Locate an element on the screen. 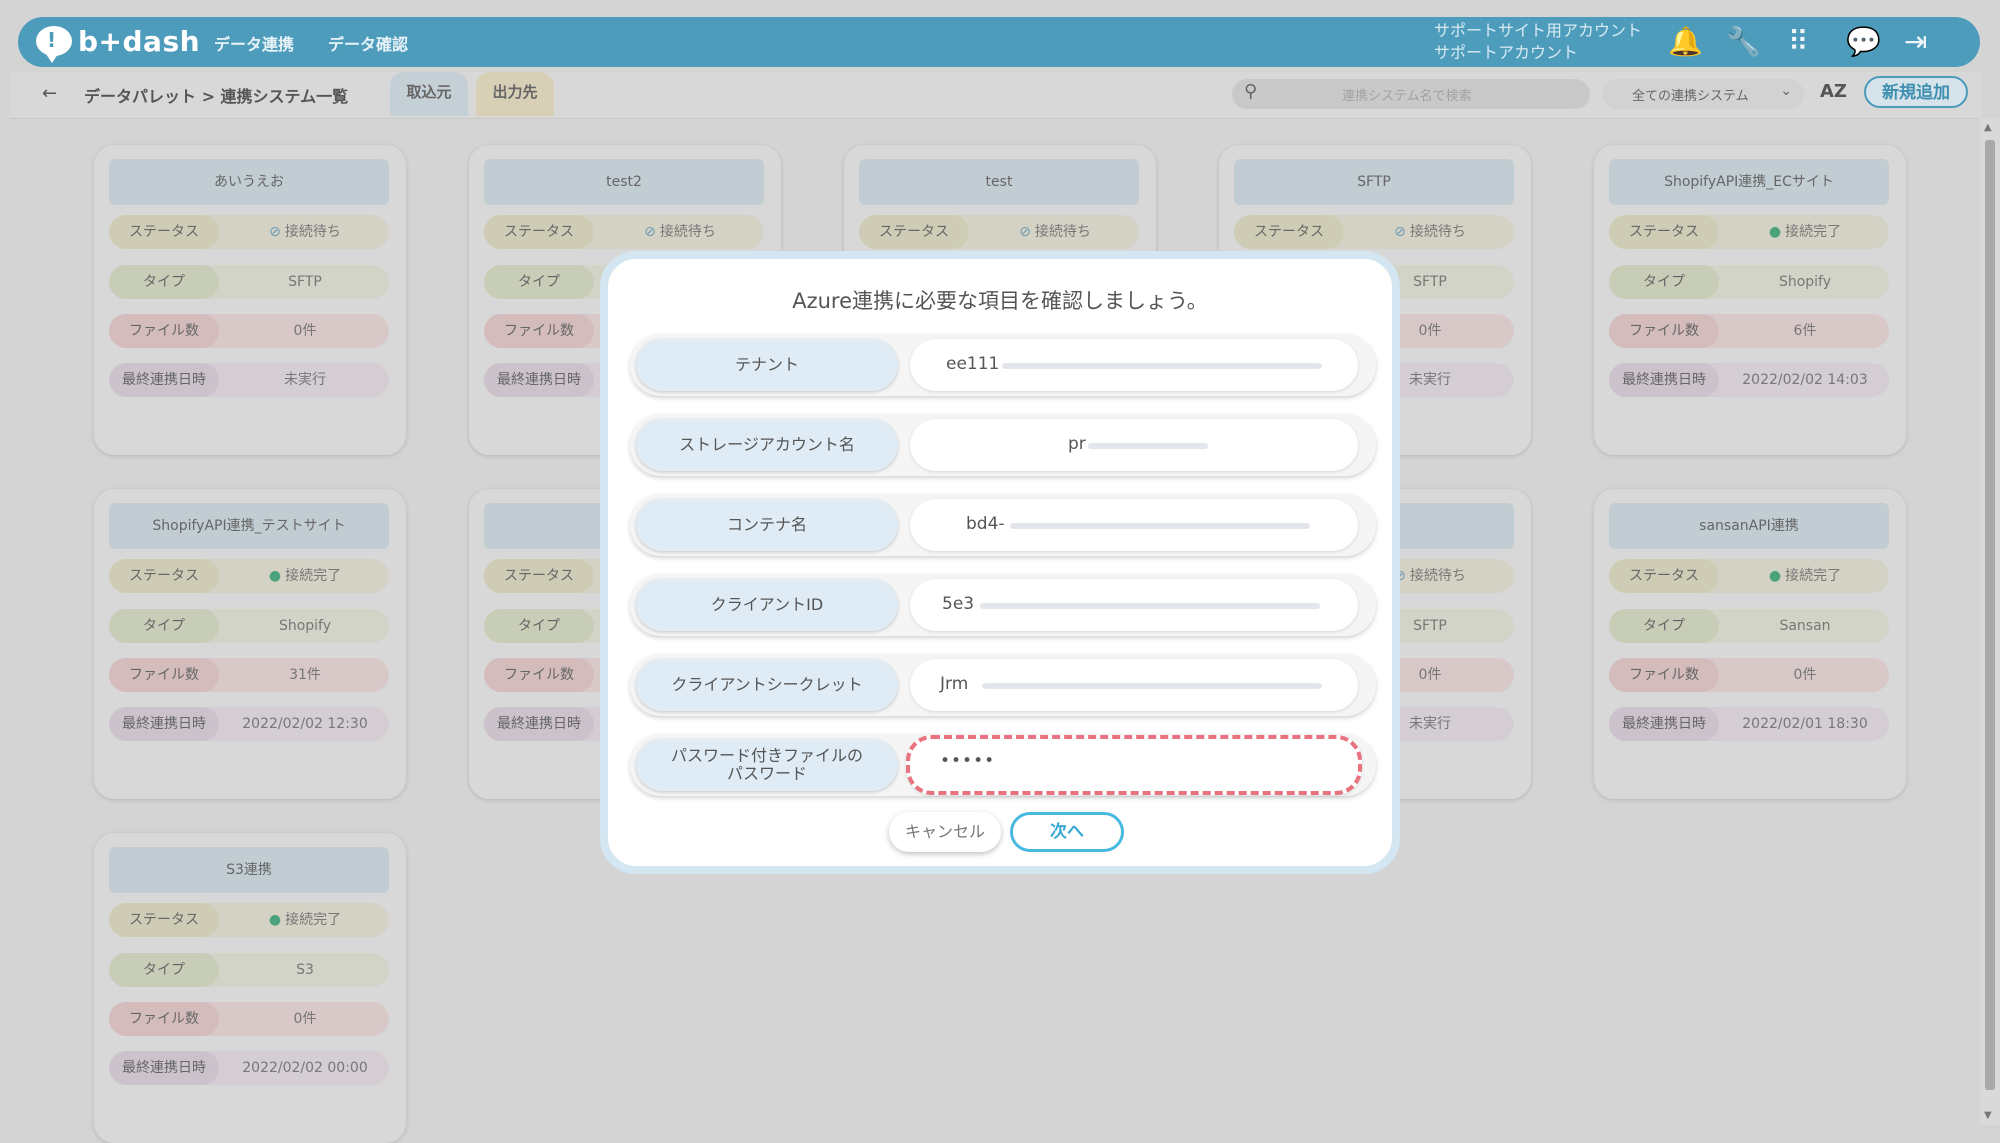  cancel-button: キャンセル is located at coordinates (945, 832).